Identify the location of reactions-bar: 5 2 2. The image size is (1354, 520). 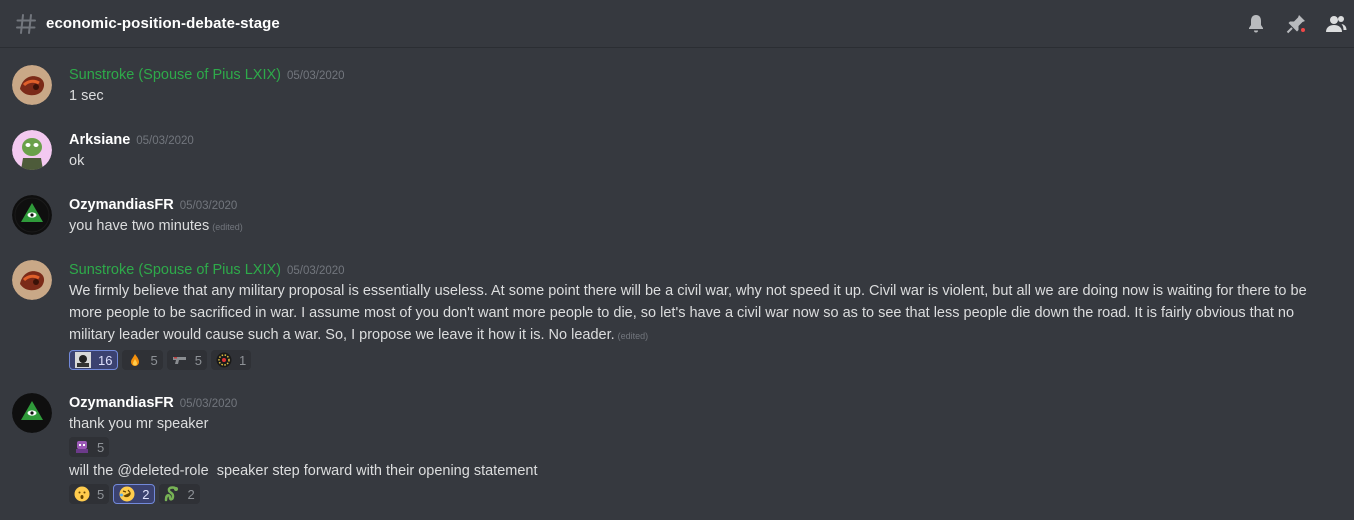
(691, 494).